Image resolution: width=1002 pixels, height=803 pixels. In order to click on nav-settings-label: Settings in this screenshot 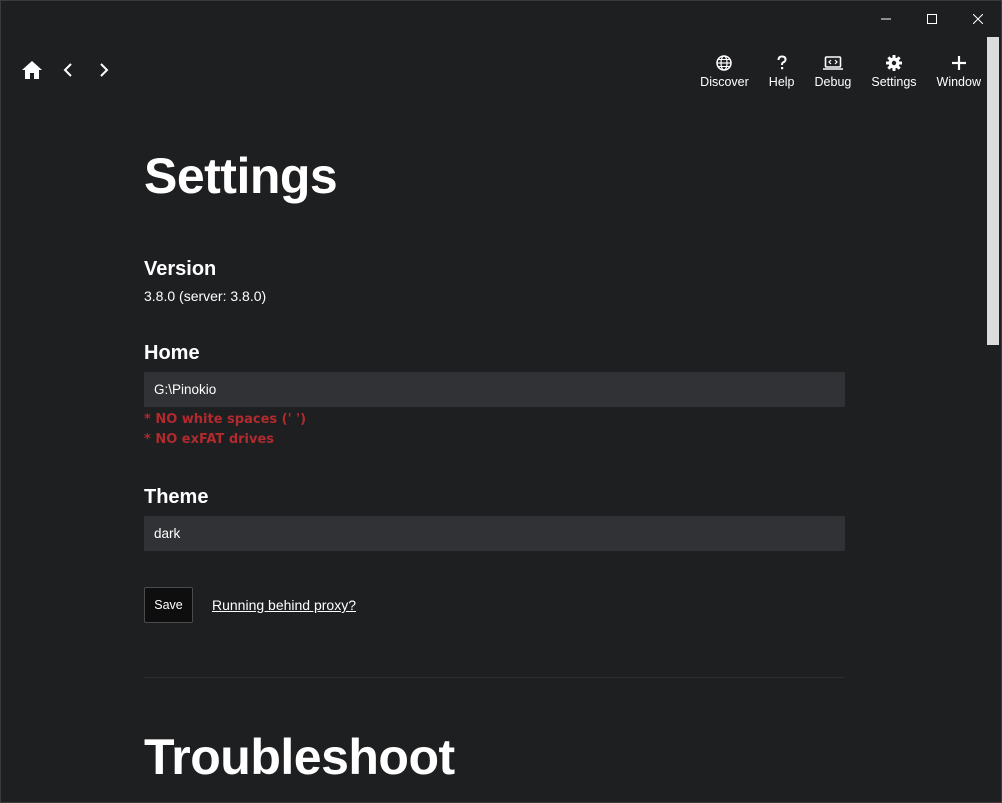, I will do `click(894, 82)`.